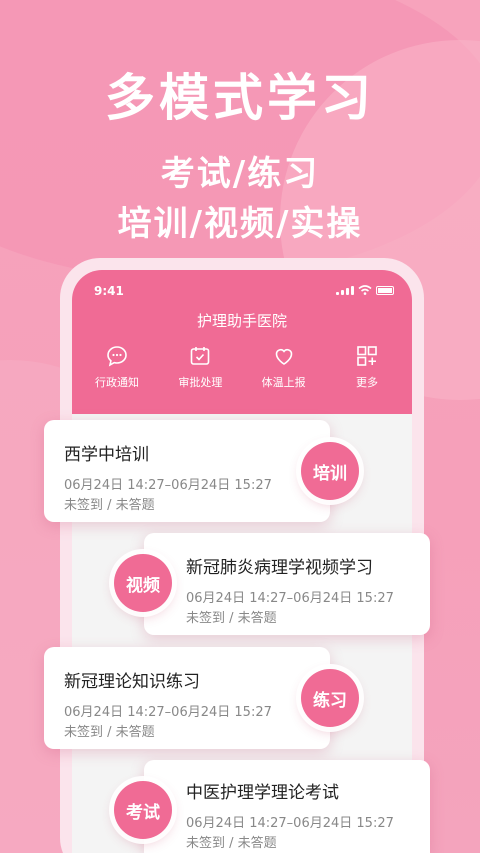  What do you see at coordinates (117, 356) in the screenshot?
I see `chat-bubble-icon` at bounding box center [117, 356].